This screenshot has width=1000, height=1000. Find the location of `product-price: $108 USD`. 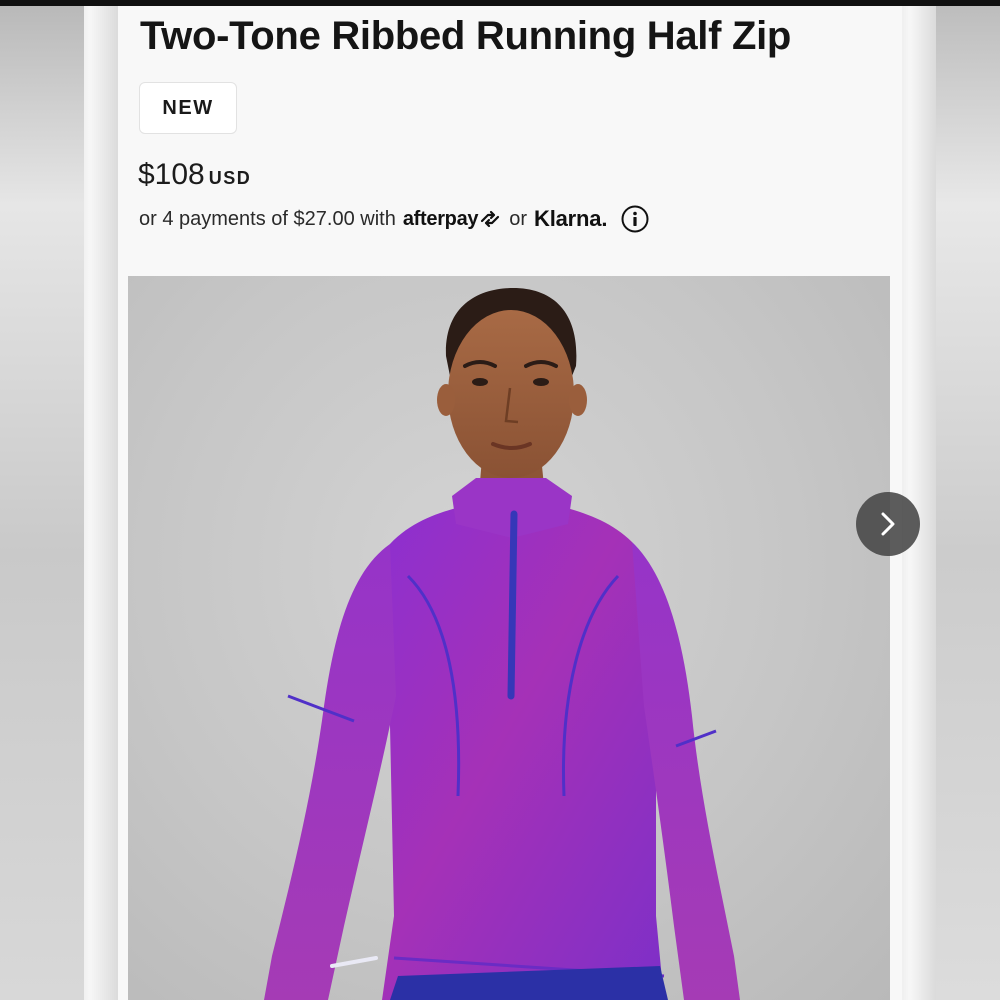

product-price: $108 USD is located at coordinates (194, 175).